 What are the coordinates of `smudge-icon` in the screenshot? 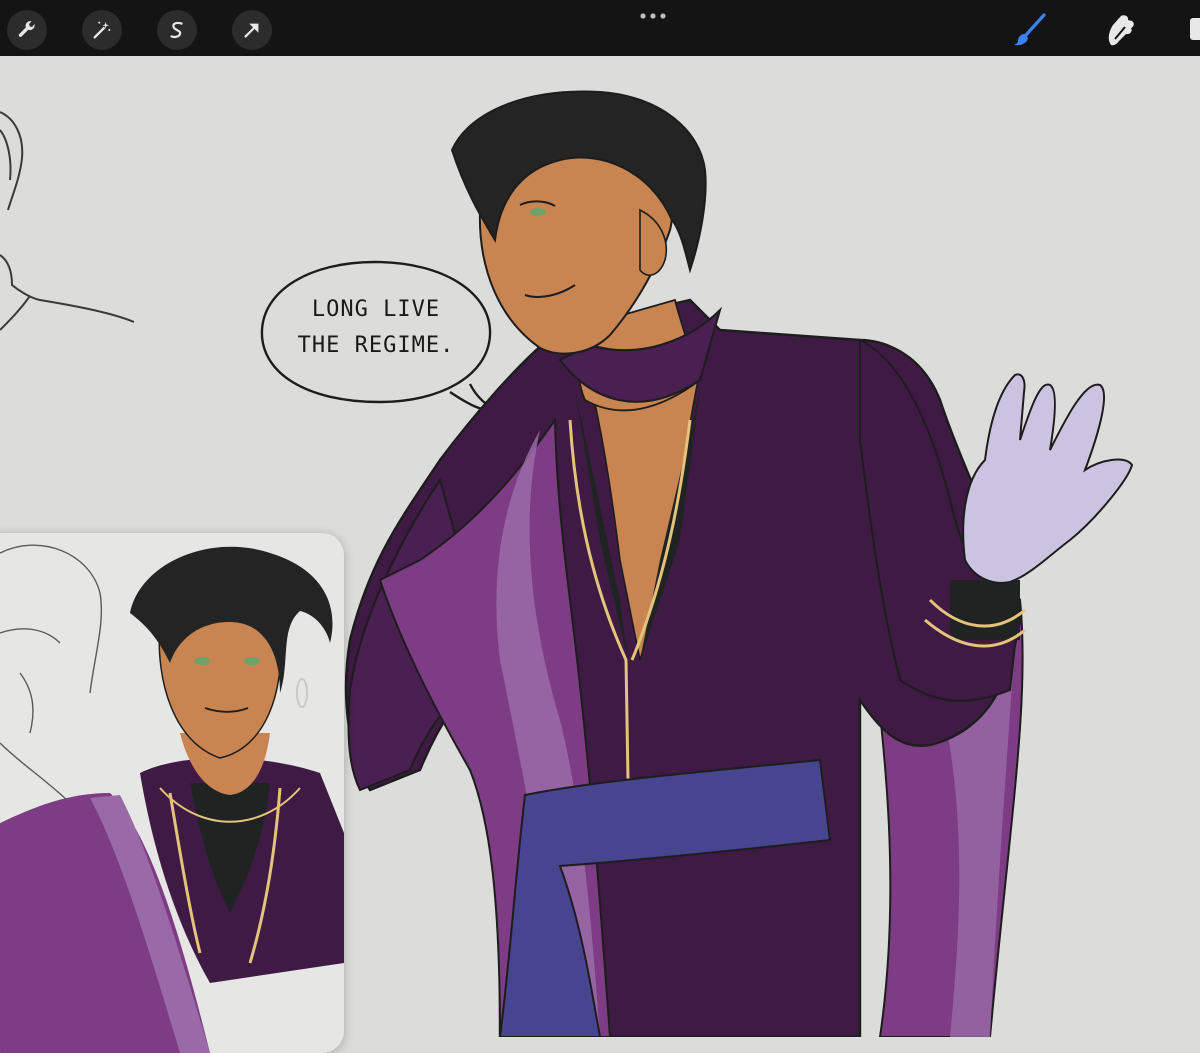 It's located at (1121, 30).